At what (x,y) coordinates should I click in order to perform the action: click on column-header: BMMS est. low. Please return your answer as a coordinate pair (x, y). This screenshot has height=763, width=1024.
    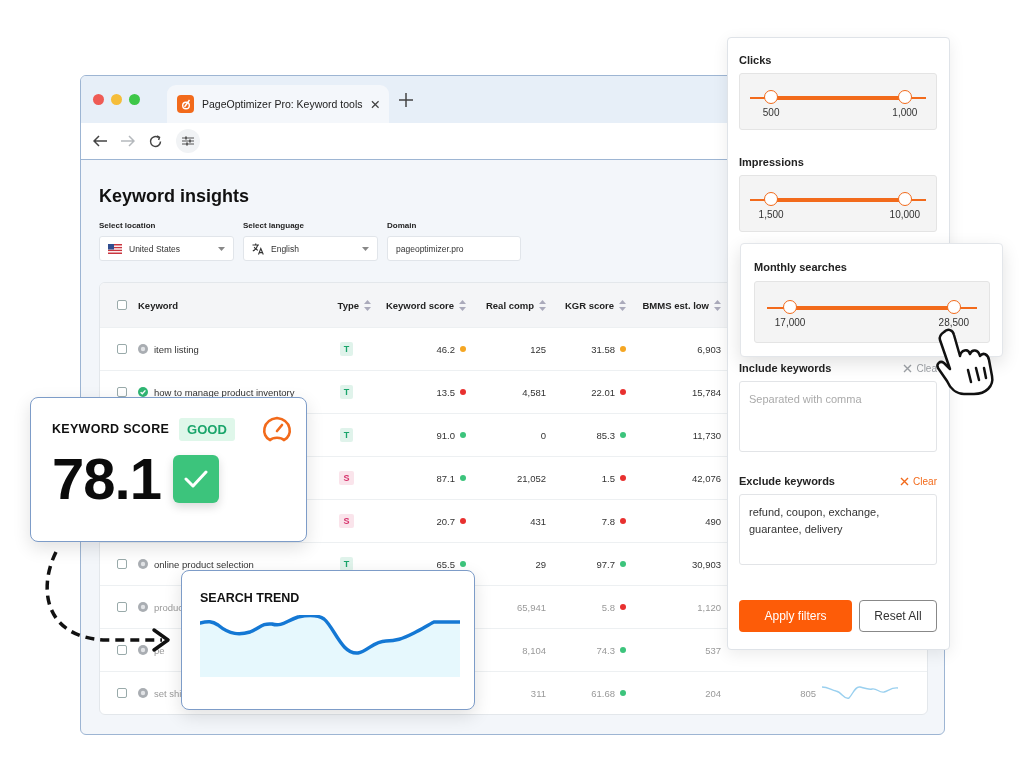
    Looking at the image, I should click on (675, 305).